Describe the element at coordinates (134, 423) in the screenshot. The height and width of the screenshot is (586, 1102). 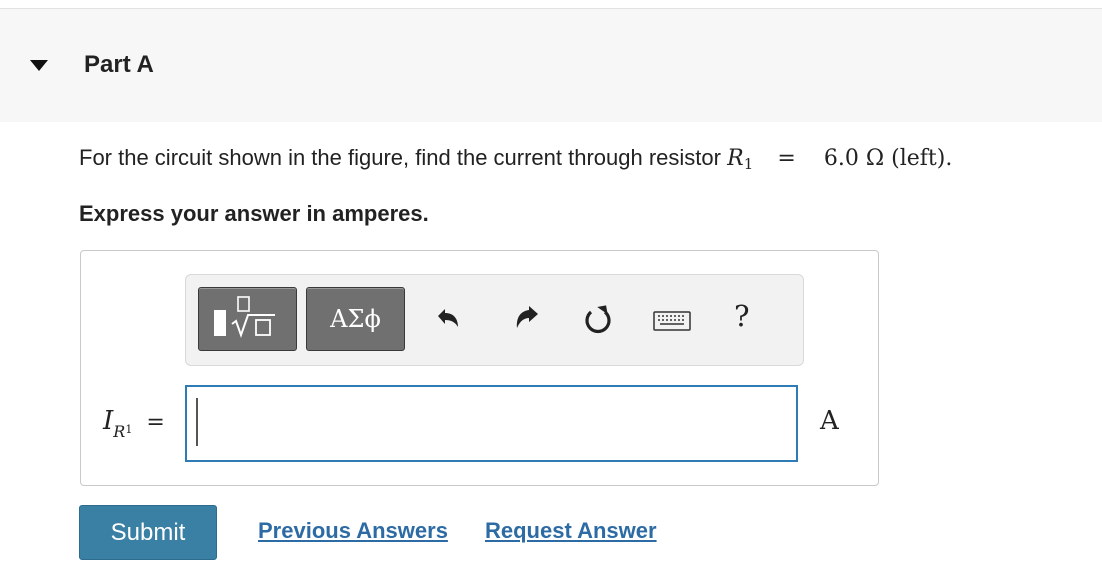
I see `answer-variable-label: IR1 =` at that location.